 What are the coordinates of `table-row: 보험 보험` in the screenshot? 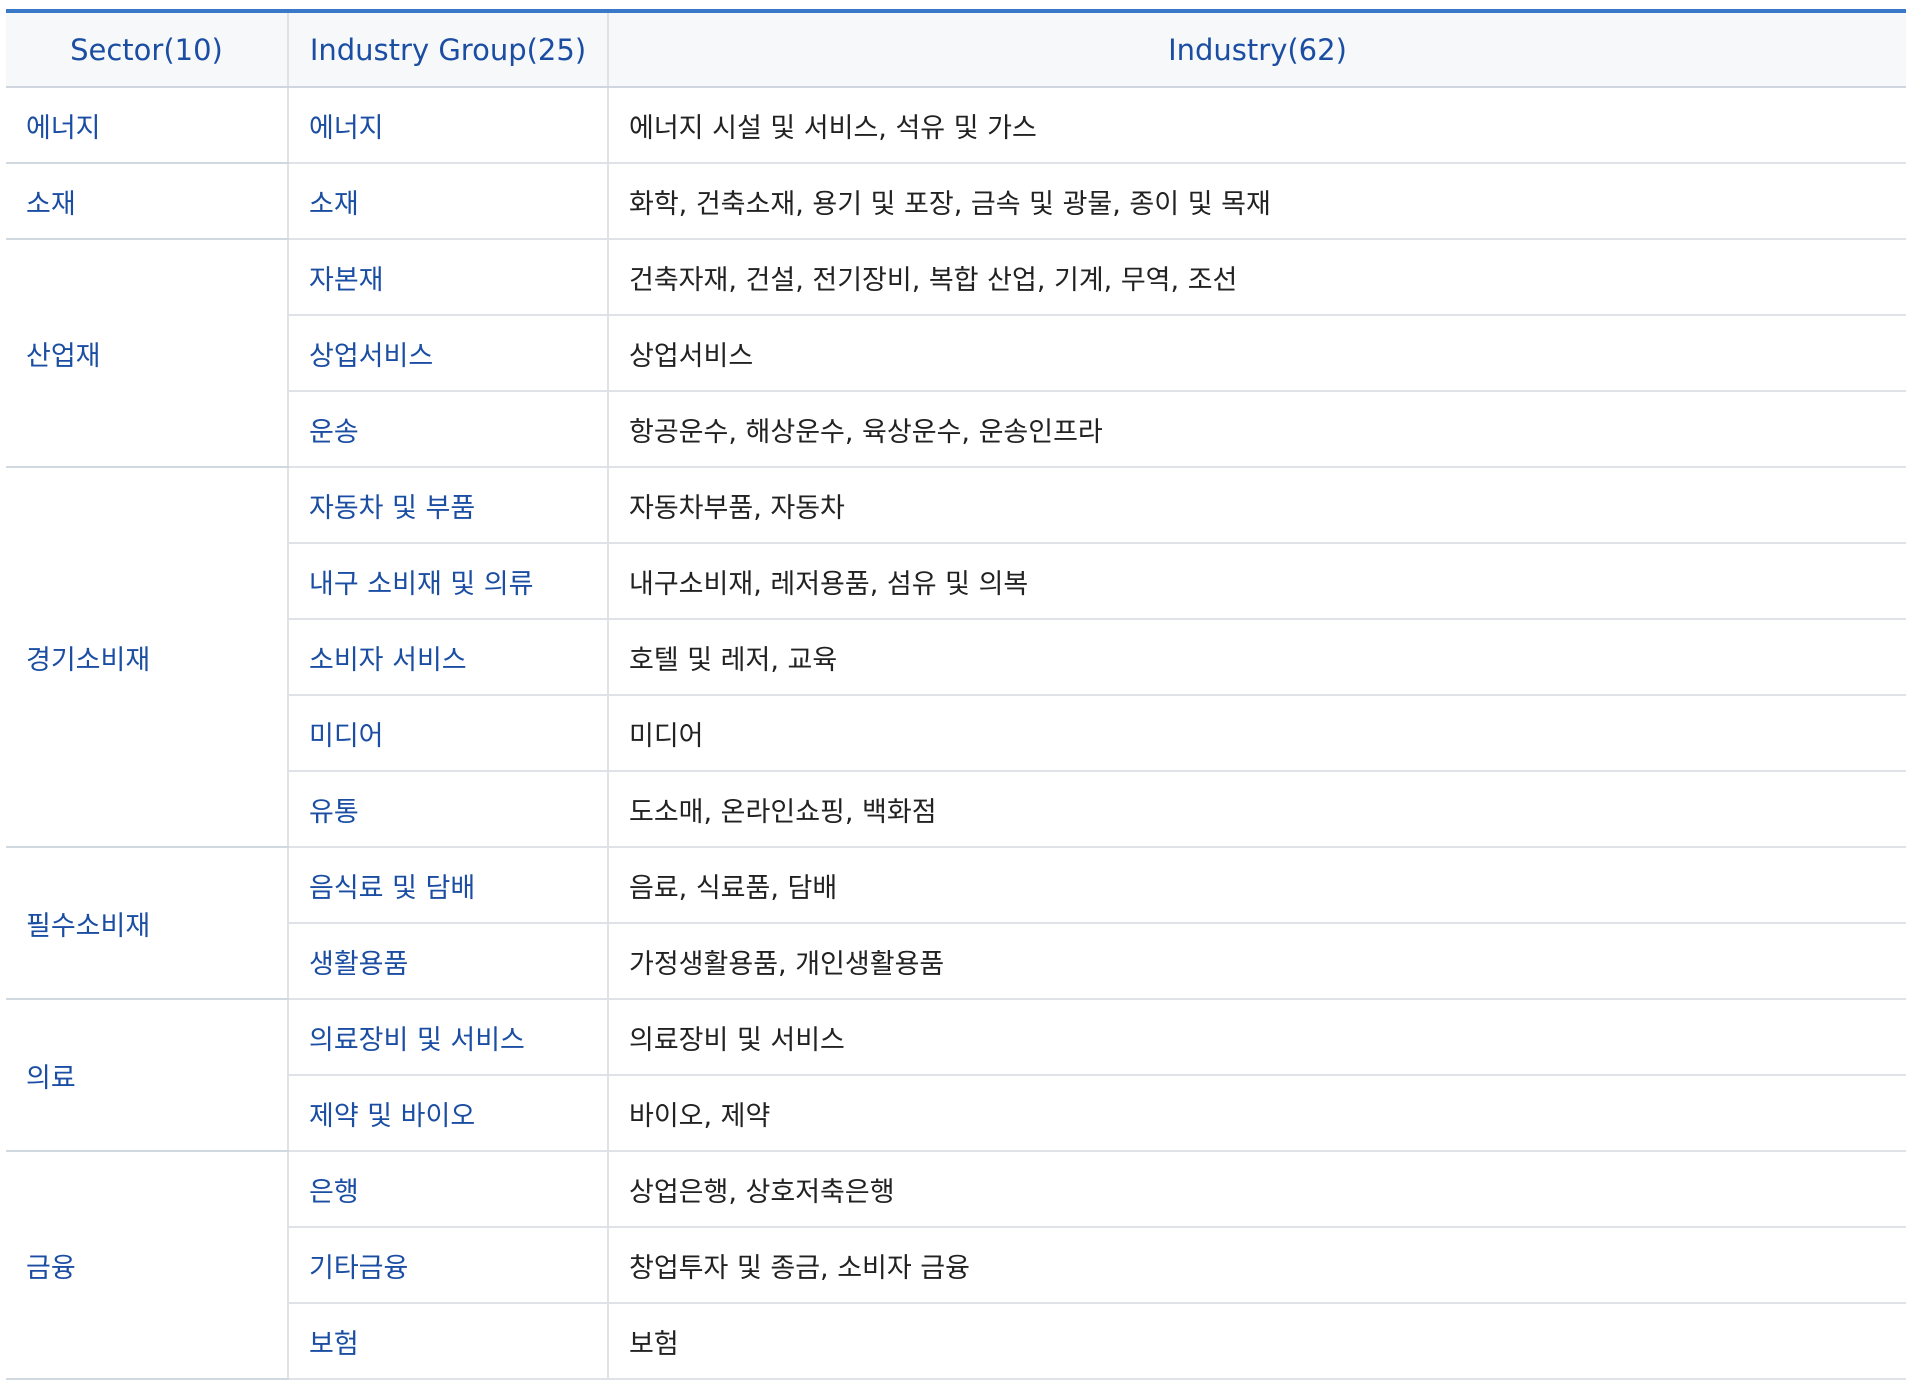 It's located at (956, 1341).